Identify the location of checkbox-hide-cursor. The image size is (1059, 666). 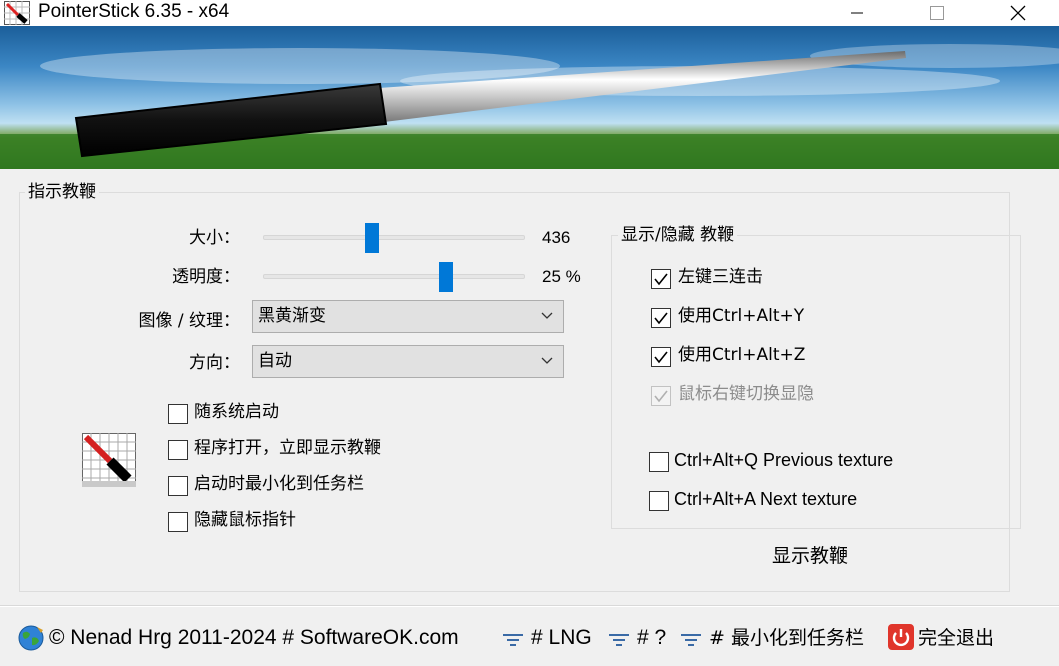
(178, 522).